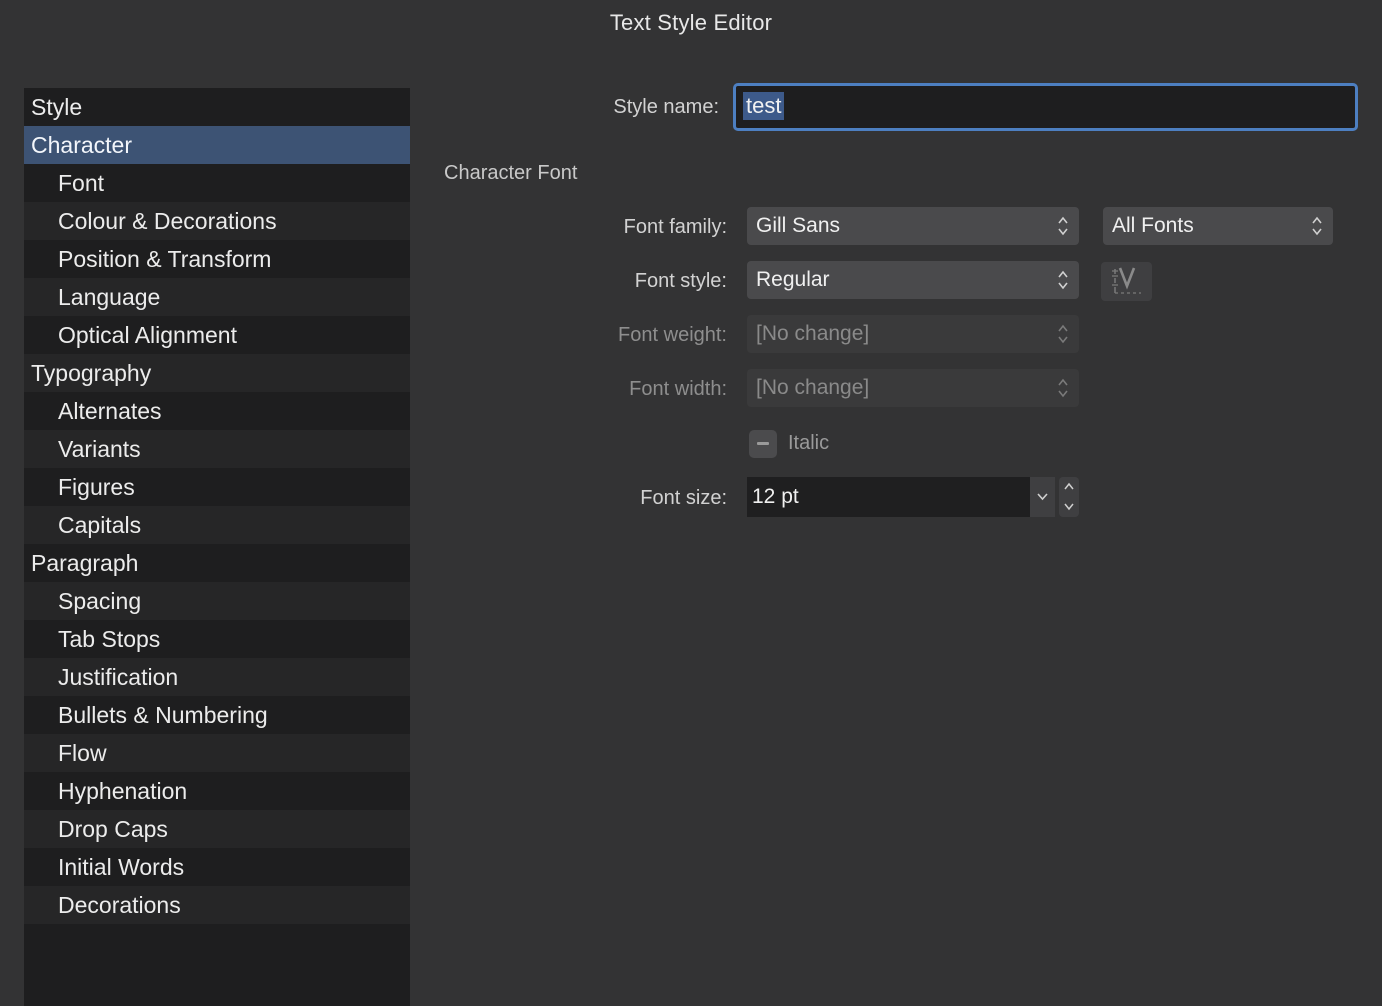  I want to click on sidebar-item-figures: Figures, so click(217, 487).